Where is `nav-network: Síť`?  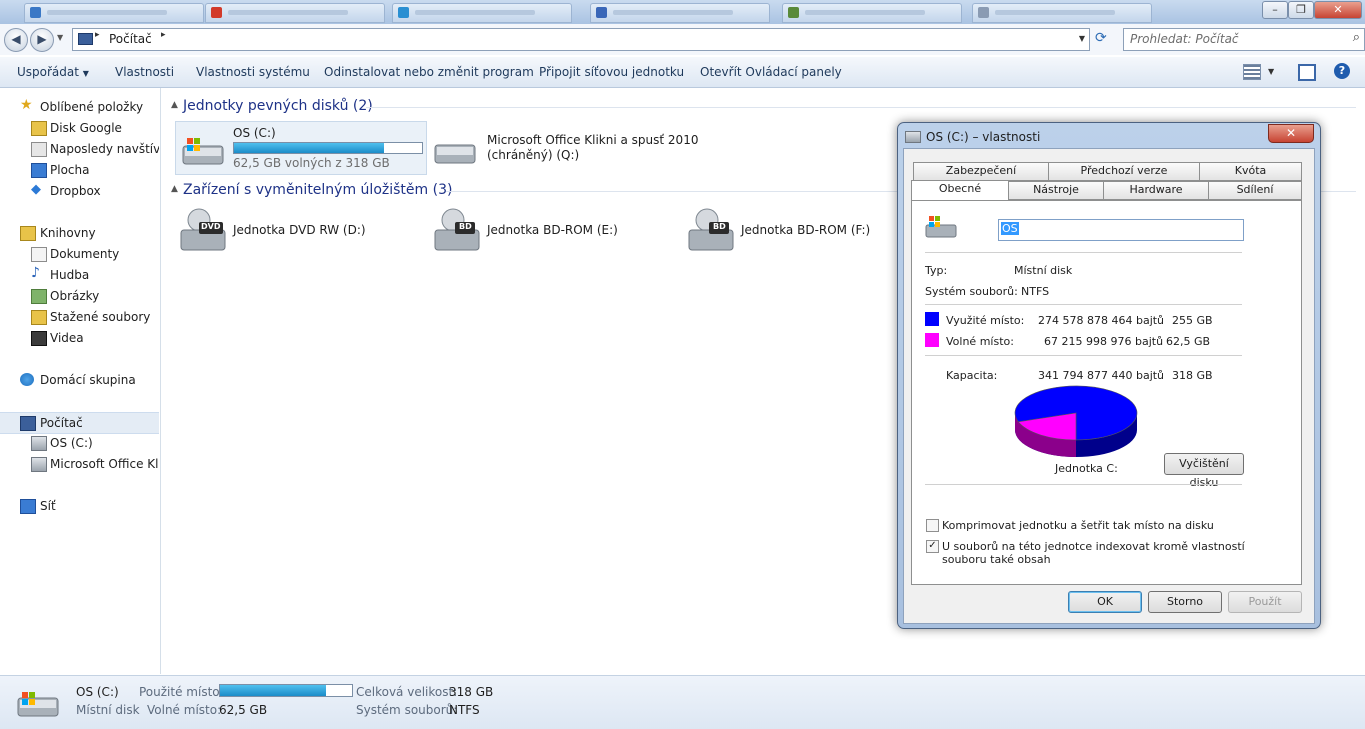
nav-network: Síť is located at coordinates (79, 506).